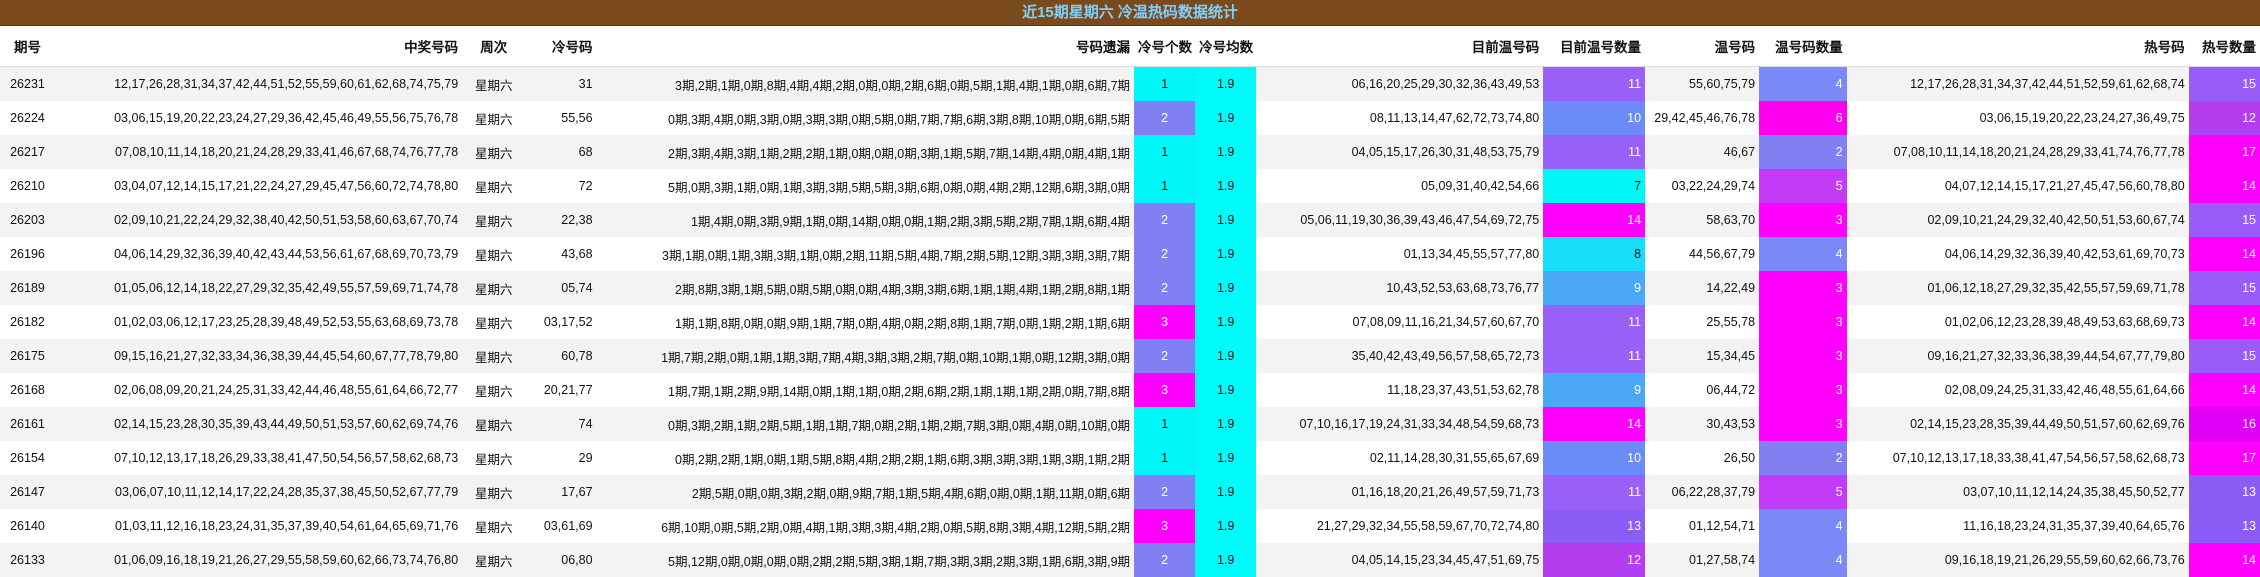 This screenshot has width=2260, height=577. Describe the element at coordinates (27, 390) in the screenshot. I see `cell-period: 26168` at that location.